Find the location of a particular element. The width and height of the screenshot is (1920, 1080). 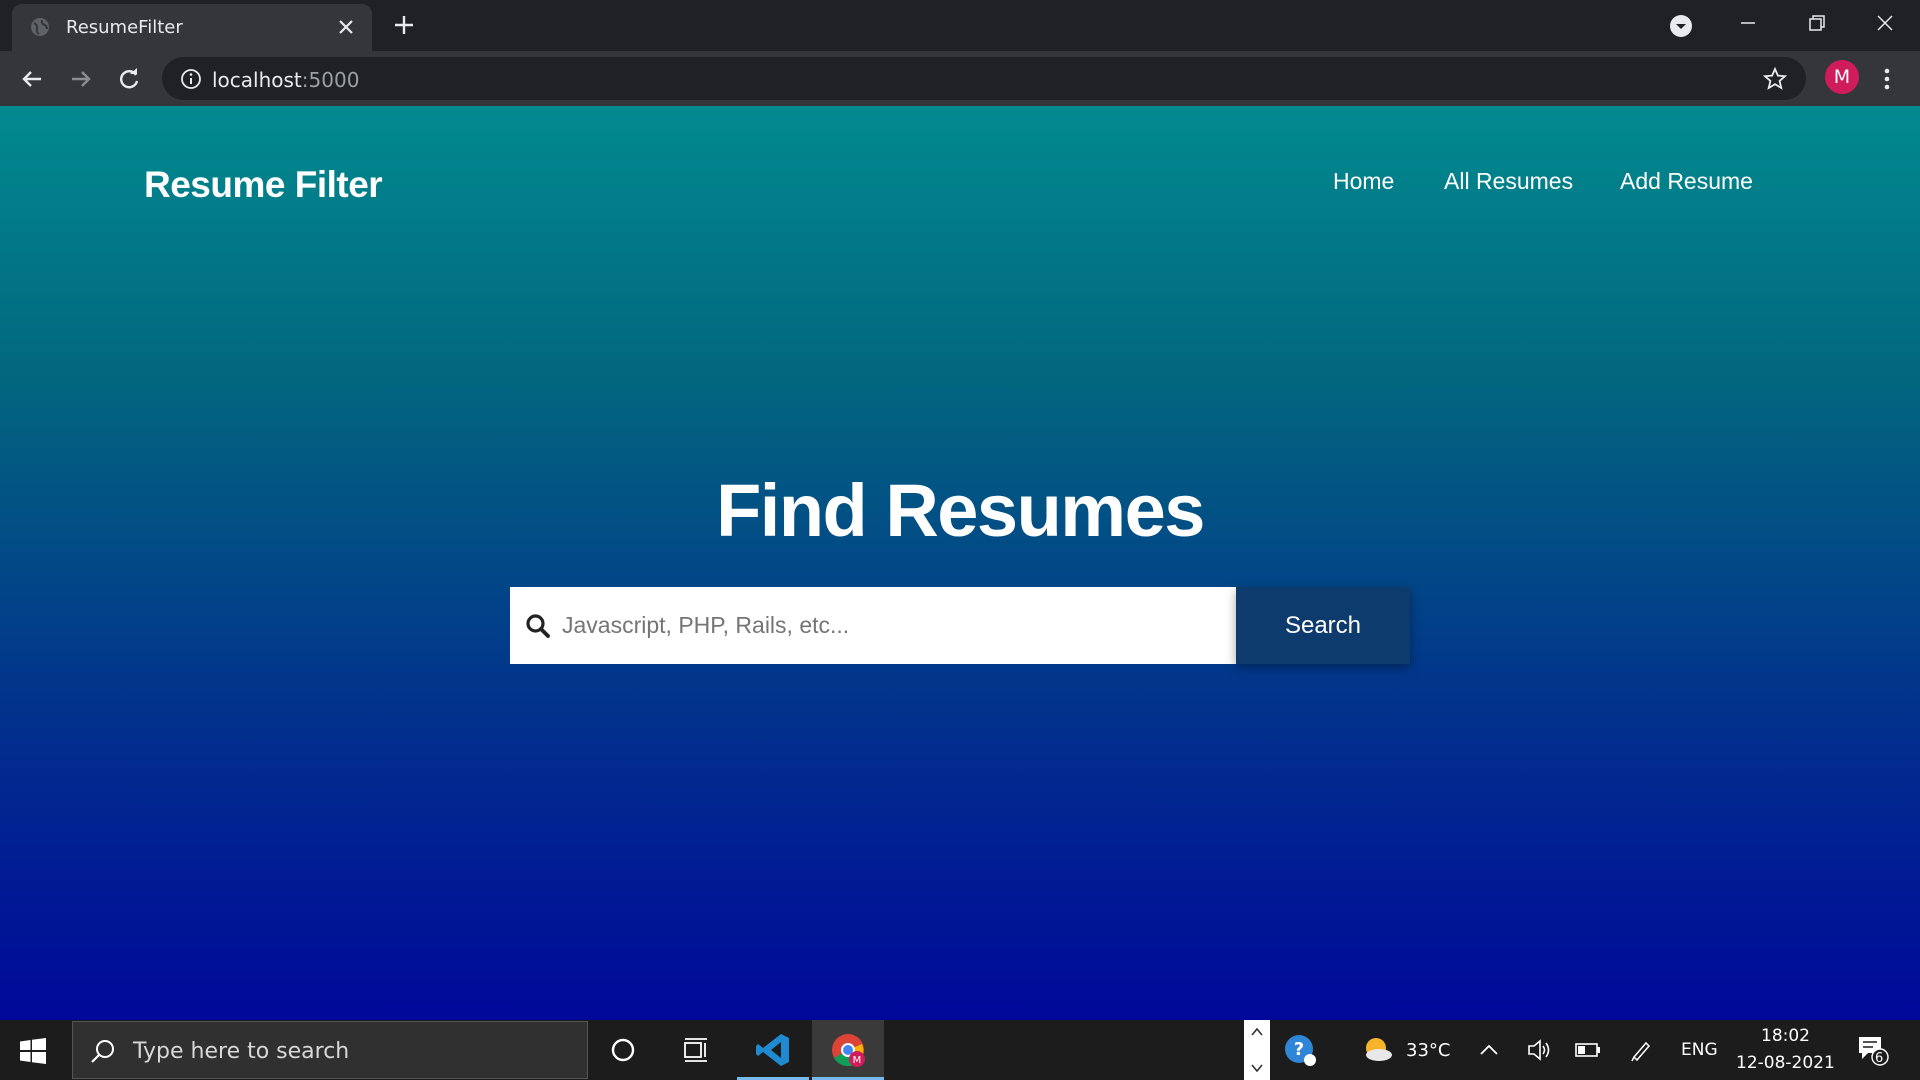

nav-all-resumes: All Resumes is located at coordinates (1508, 181).